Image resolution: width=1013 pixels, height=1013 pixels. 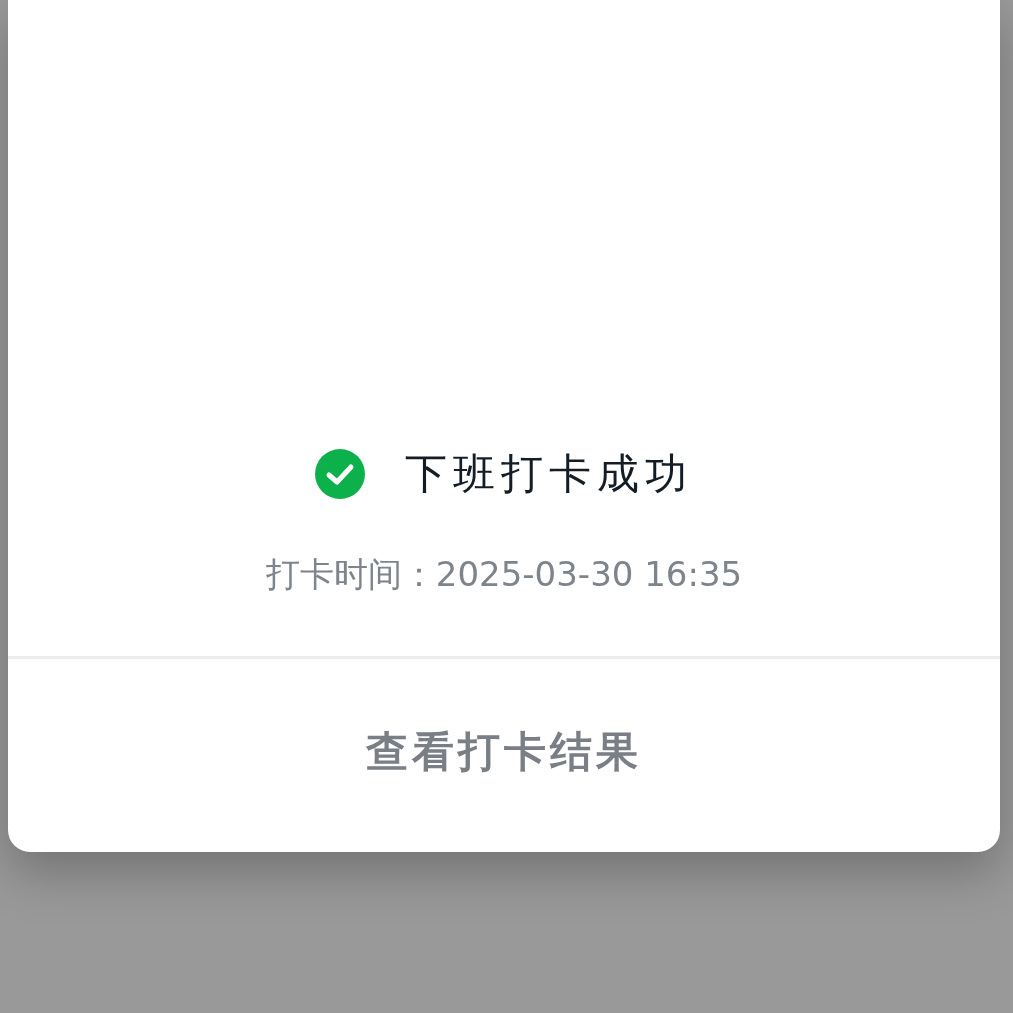 What do you see at coordinates (504, 751) in the screenshot?
I see `view-result-button: 查看打卡结果` at bounding box center [504, 751].